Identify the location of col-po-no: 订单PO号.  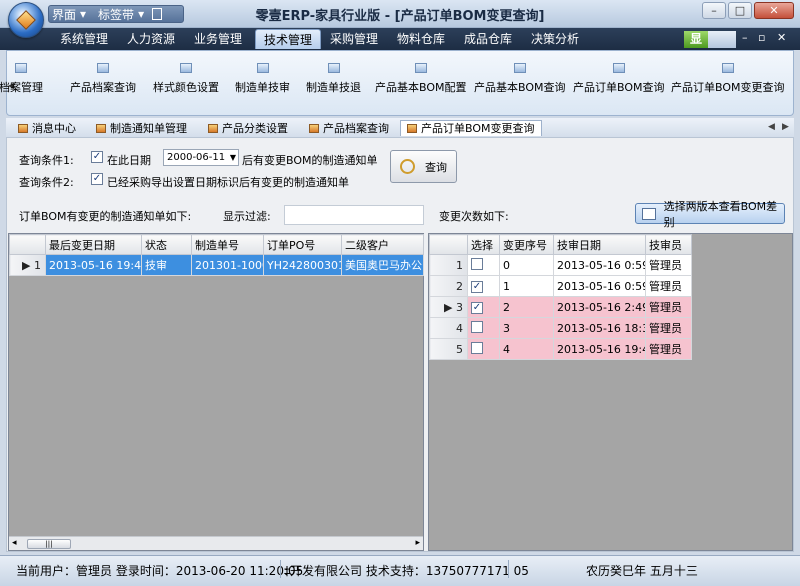
(302, 244).